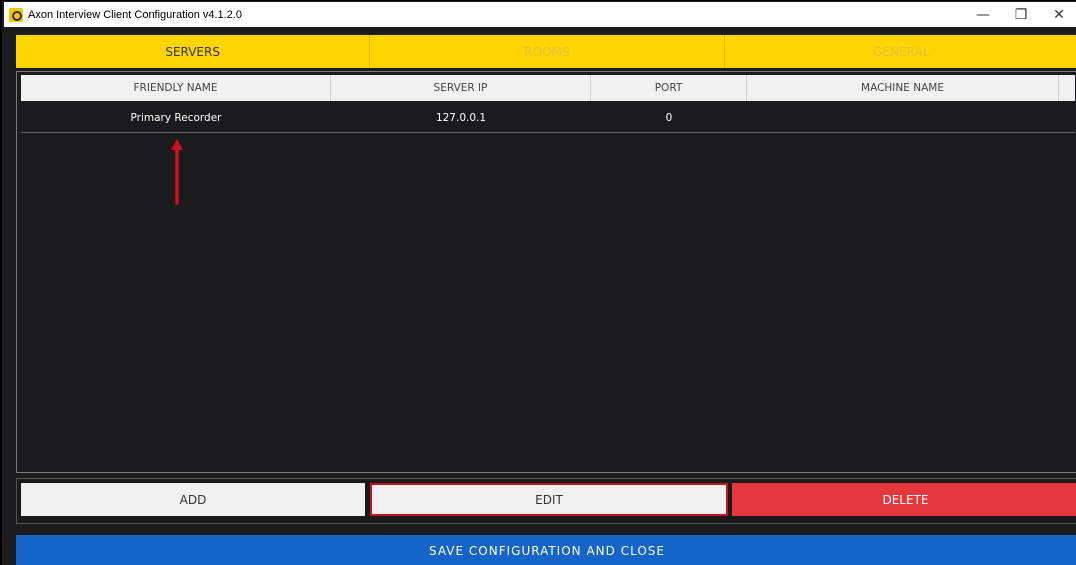 This screenshot has height=565, width=1076. I want to click on tab-bar: SERVERS ROOMS GENERAL, so click(546, 51).